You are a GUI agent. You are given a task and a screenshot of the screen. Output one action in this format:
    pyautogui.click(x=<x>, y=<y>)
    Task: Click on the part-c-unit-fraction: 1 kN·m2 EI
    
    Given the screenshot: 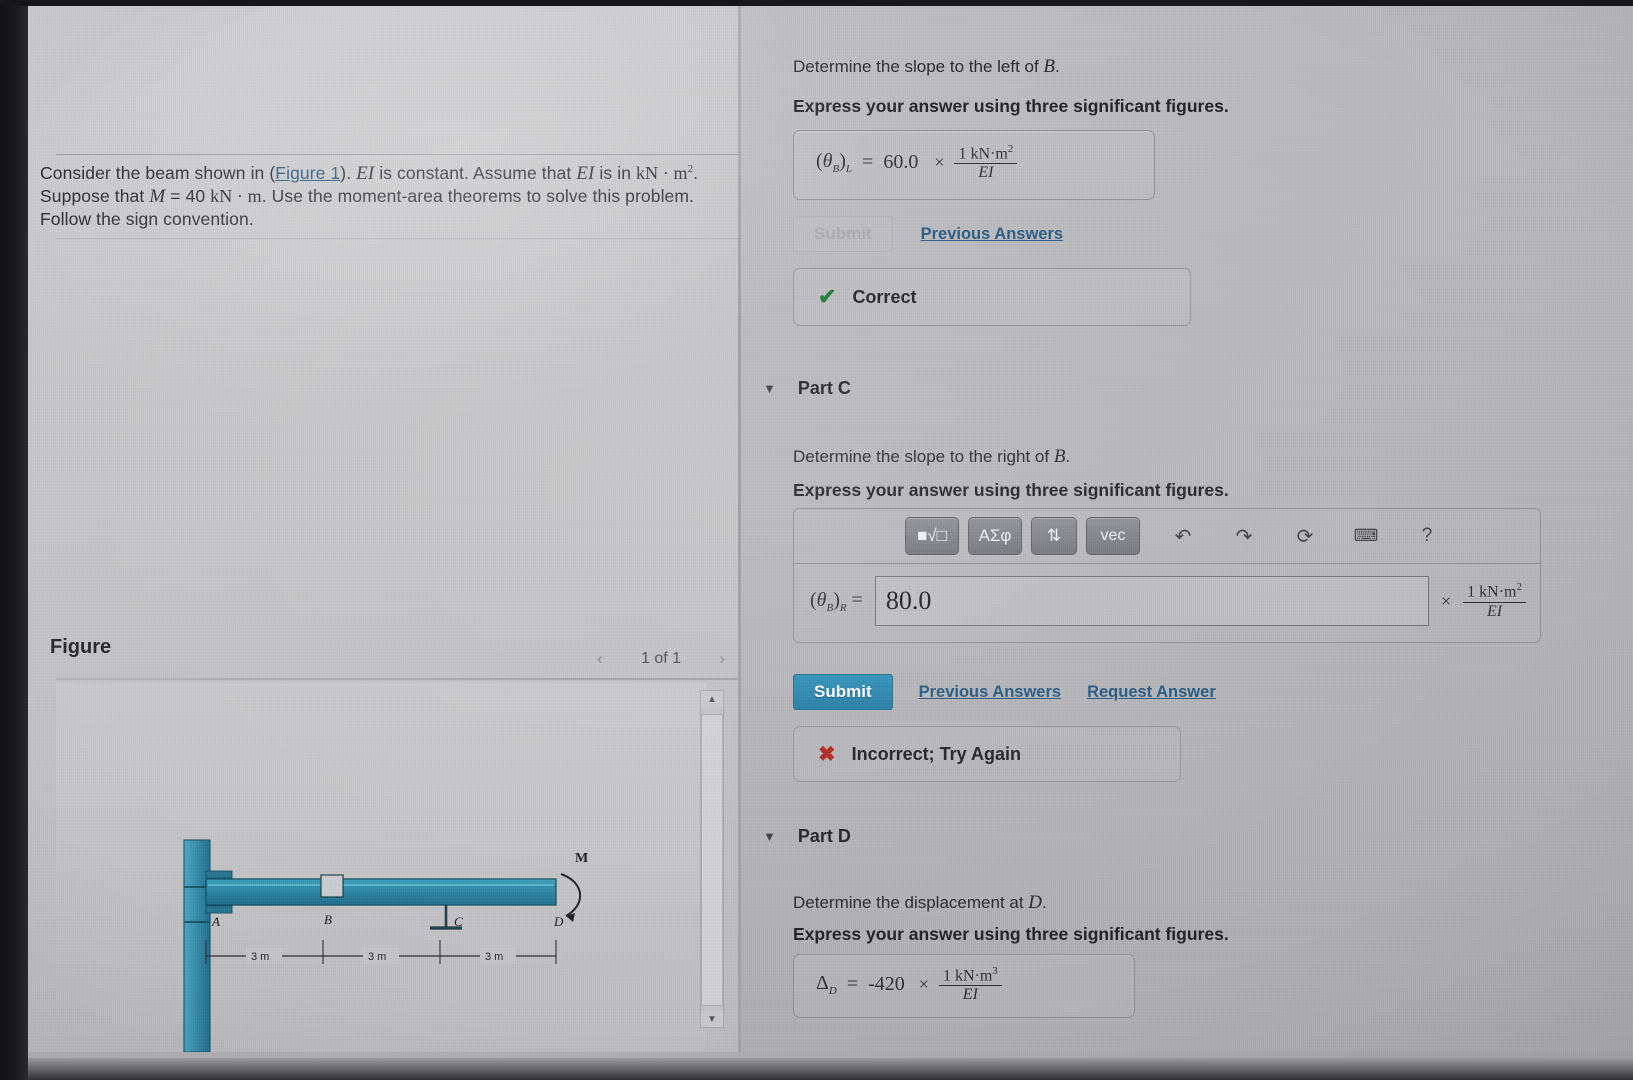 What is the action you would take?
    pyautogui.click(x=1494, y=600)
    